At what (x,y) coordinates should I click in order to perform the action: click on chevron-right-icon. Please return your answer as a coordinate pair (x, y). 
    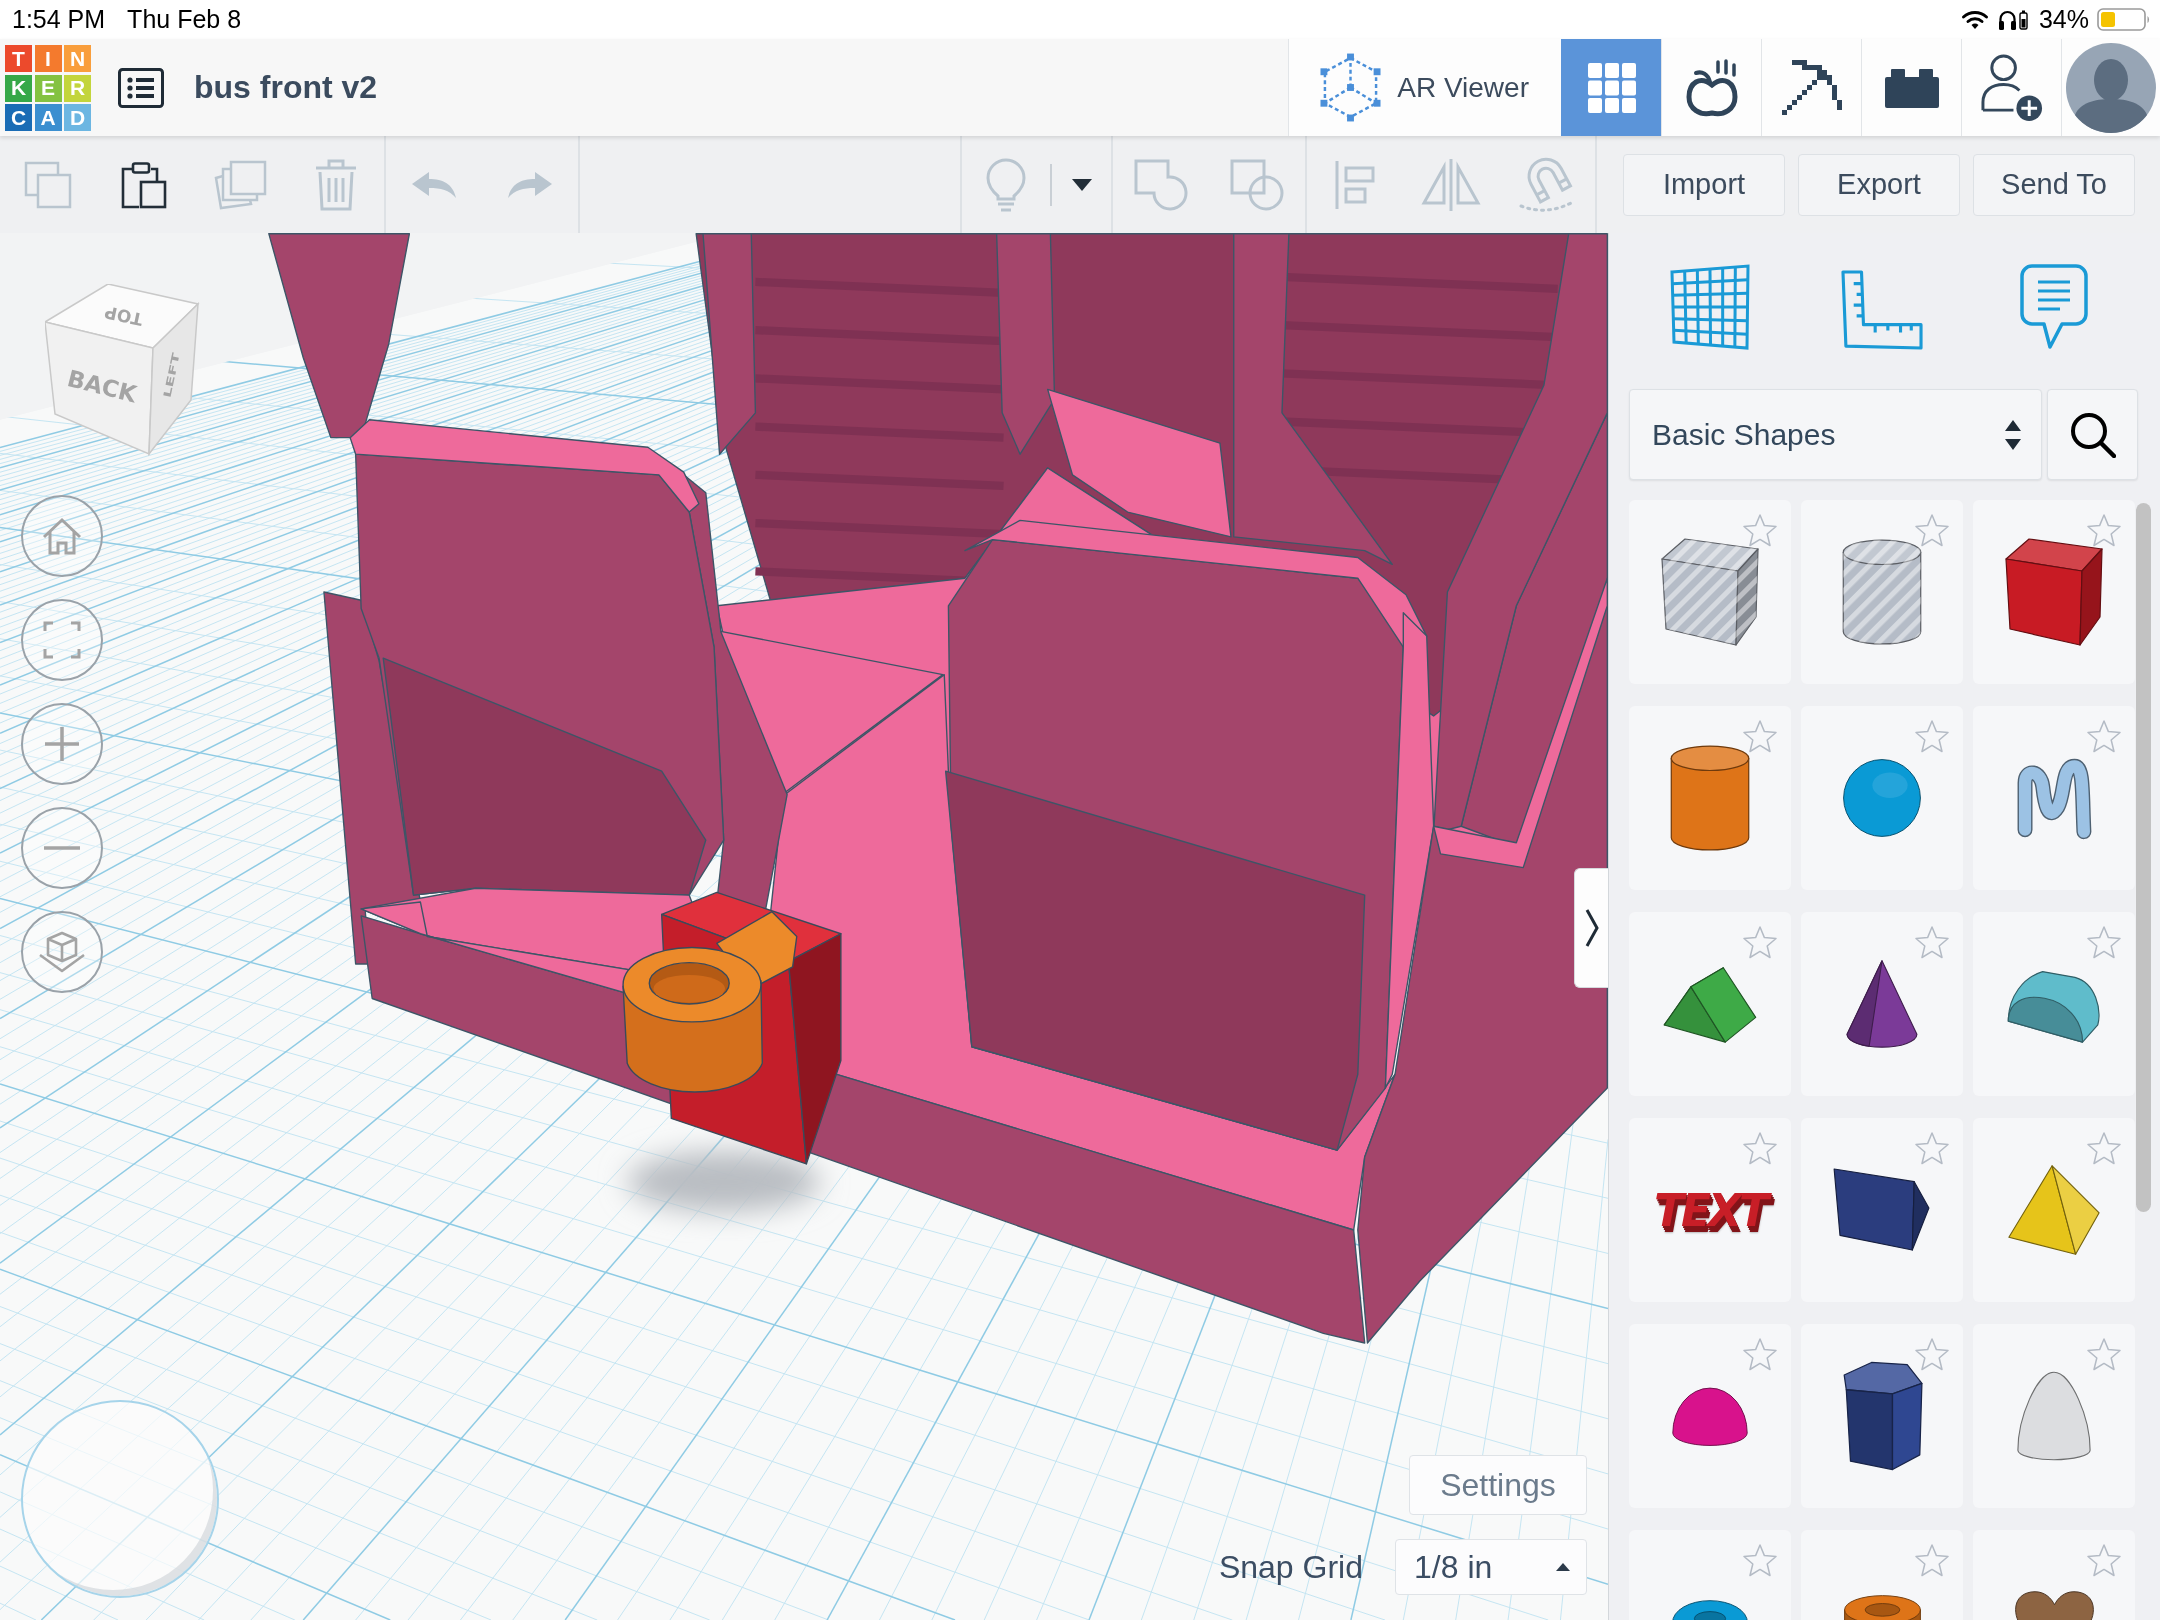
    Looking at the image, I should click on (1591, 928).